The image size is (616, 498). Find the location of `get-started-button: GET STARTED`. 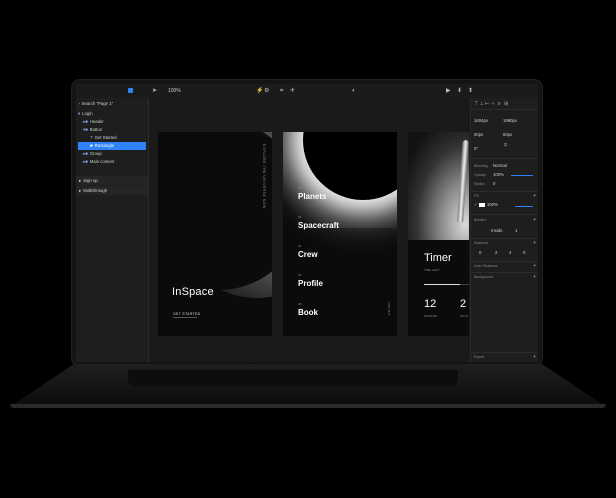

get-started-button: GET STARTED is located at coordinates (186, 314).